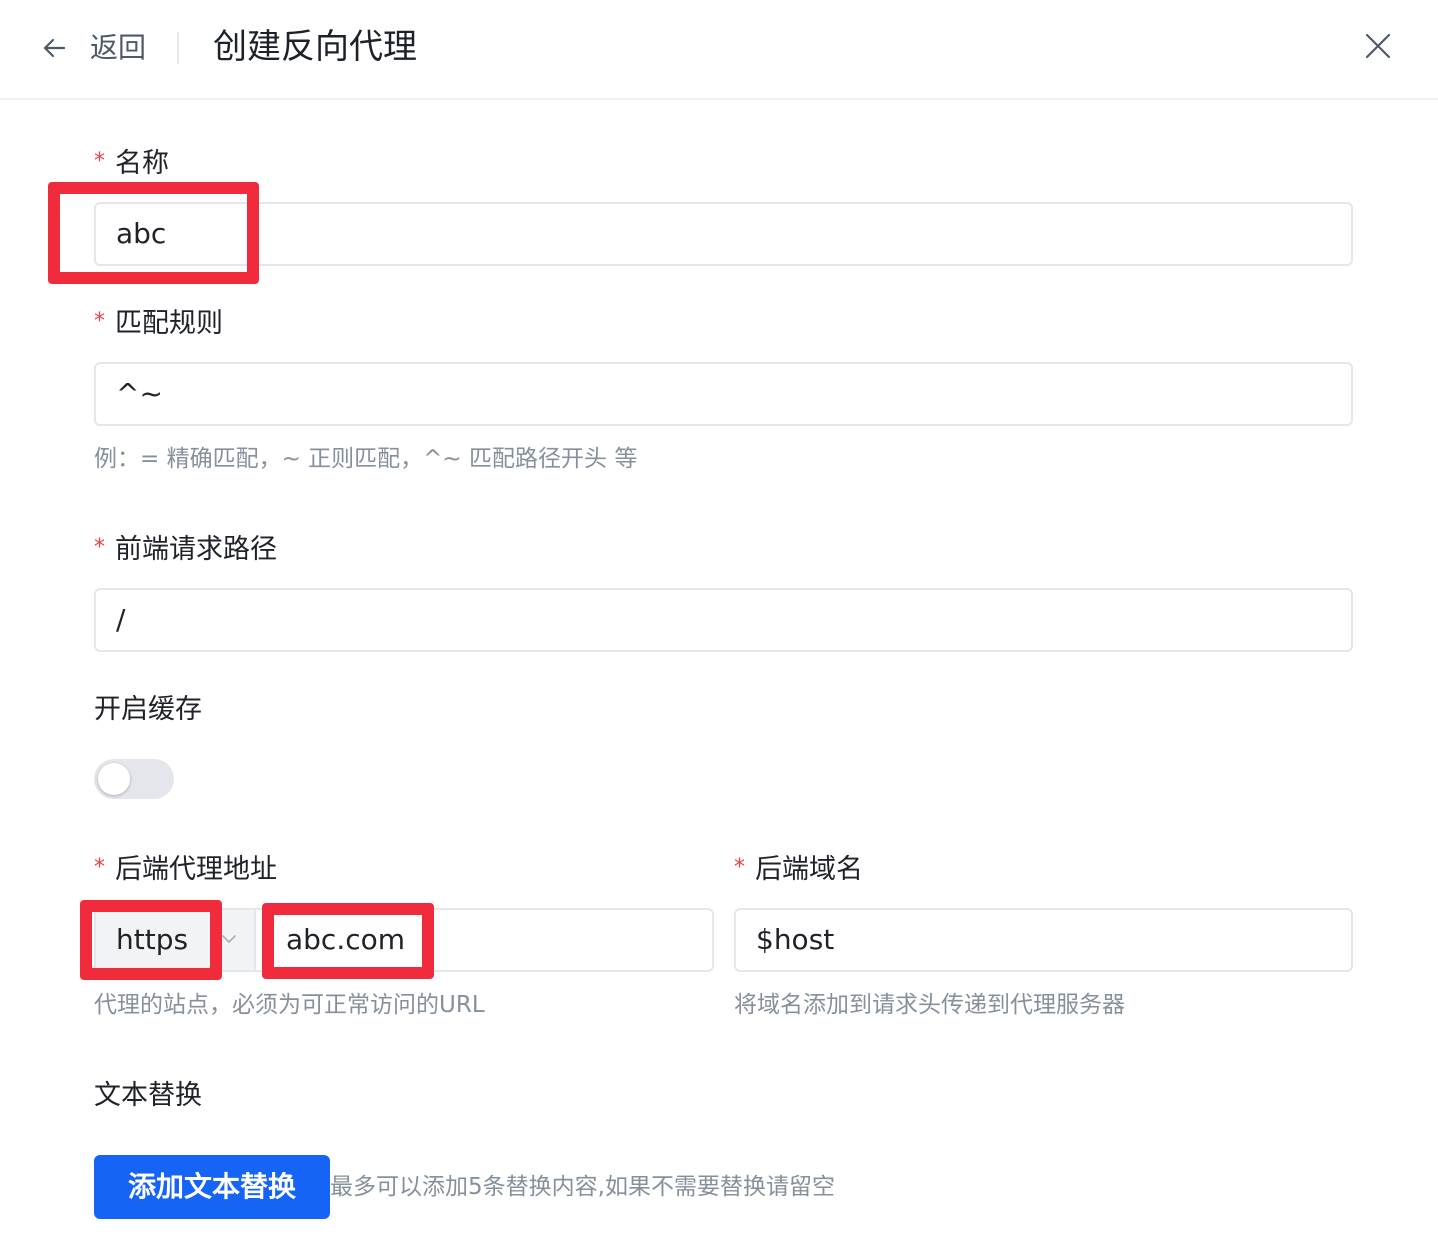 The height and width of the screenshot is (1258, 1438). I want to click on header-bar: 返回 创建反向代理, so click(719, 50).